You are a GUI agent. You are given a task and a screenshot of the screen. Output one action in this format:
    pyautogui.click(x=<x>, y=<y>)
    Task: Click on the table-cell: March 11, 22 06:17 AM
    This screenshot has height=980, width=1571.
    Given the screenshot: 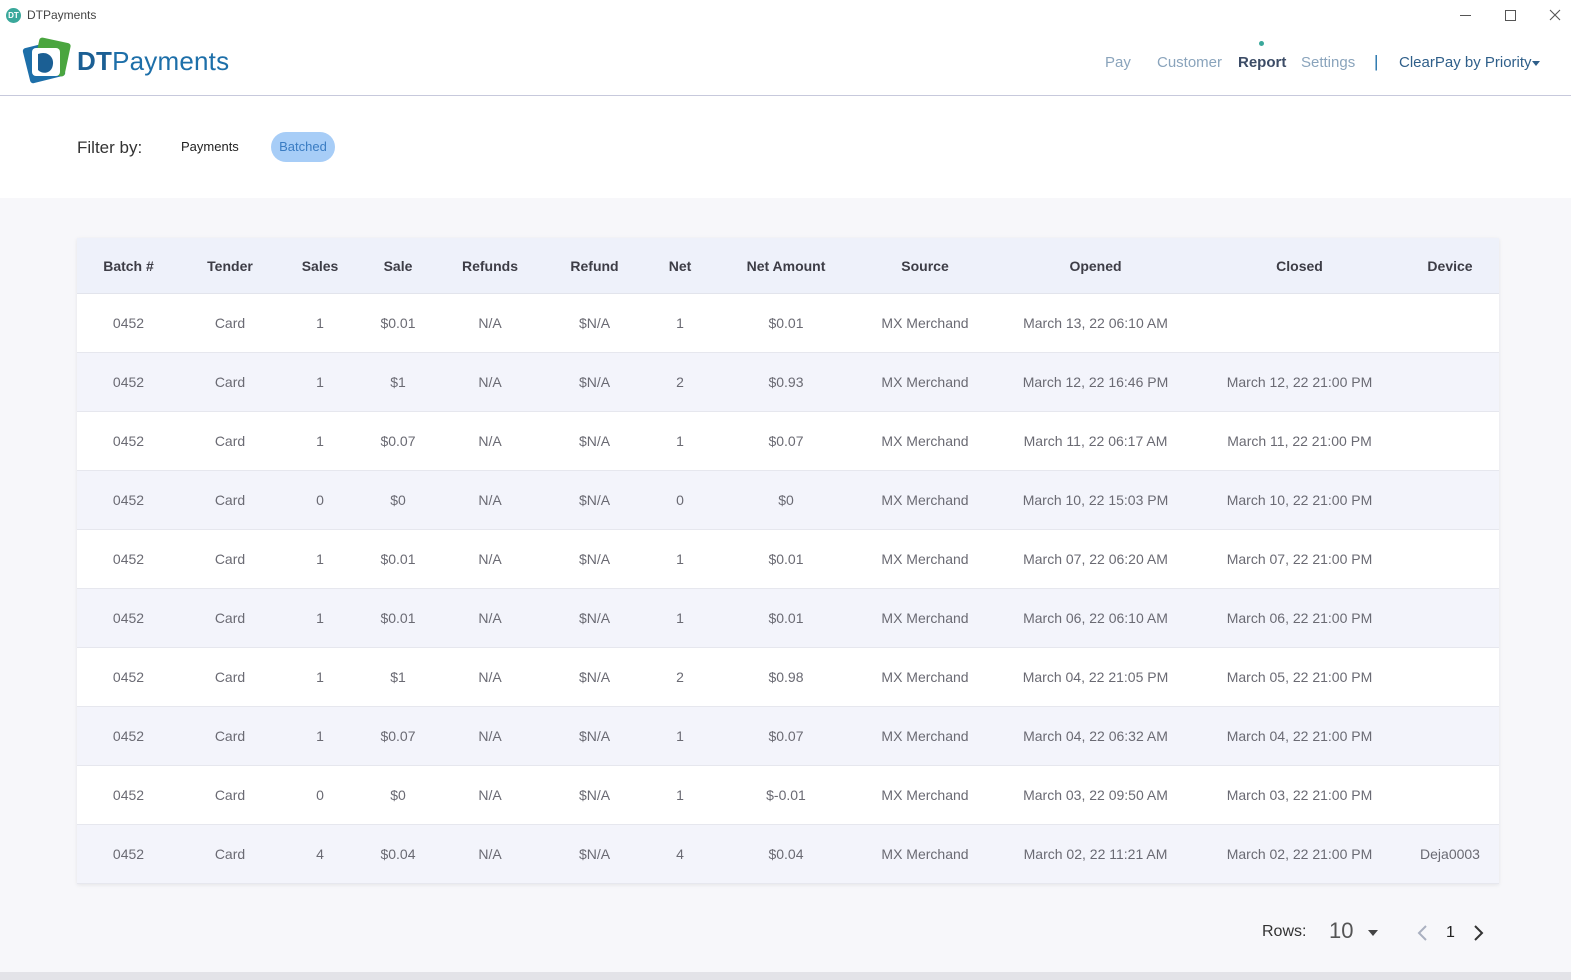 What is the action you would take?
    pyautogui.click(x=1095, y=441)
    